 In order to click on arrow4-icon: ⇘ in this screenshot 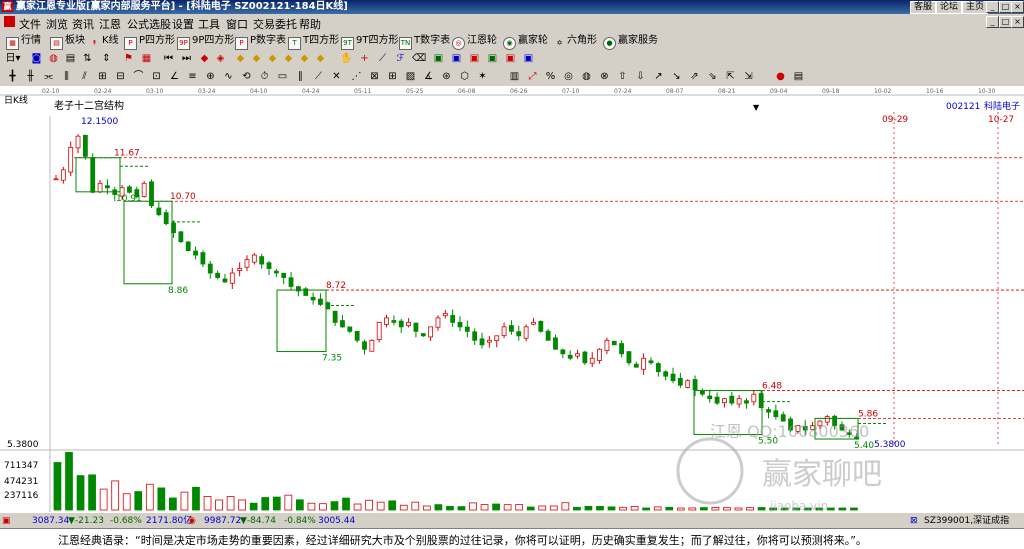, I will do `click(712, 76)`.